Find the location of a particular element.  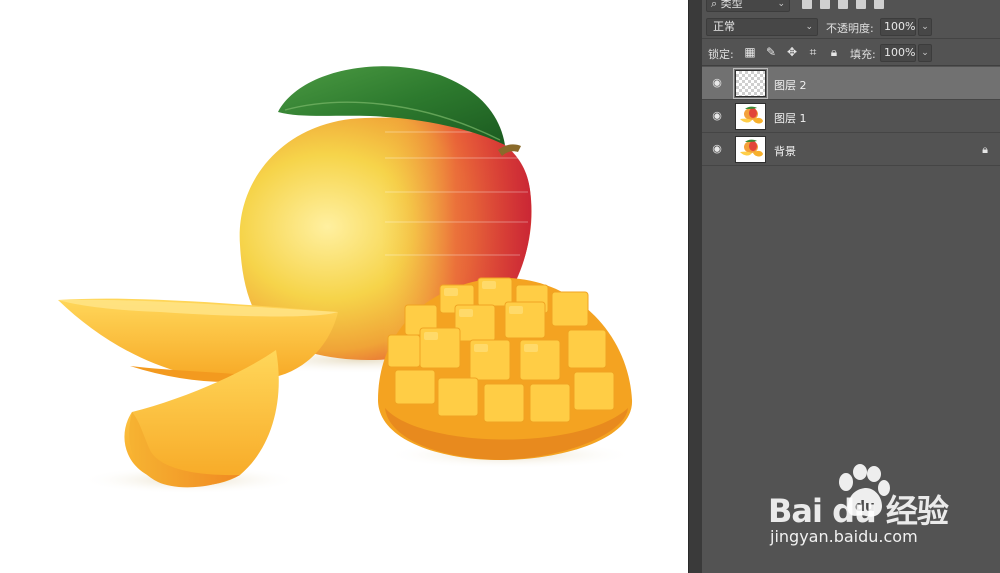

filter-kind-select: ⌕ 类型 ⌄ is located at coordinates (748, 6).